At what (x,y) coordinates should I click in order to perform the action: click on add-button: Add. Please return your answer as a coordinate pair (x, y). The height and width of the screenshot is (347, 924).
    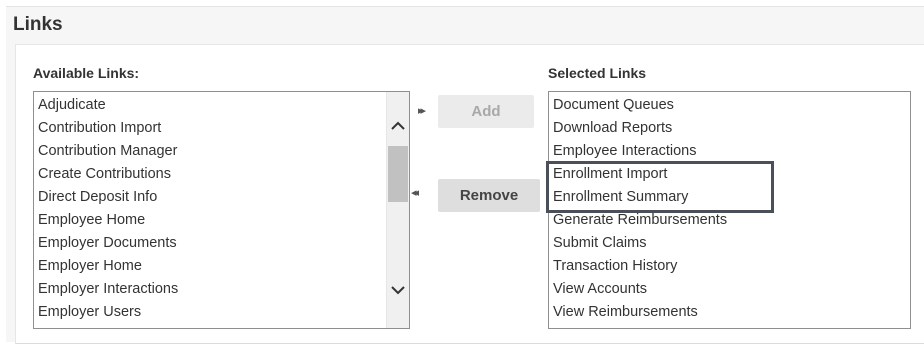
    Looking at the image, I should click on (486, 111).